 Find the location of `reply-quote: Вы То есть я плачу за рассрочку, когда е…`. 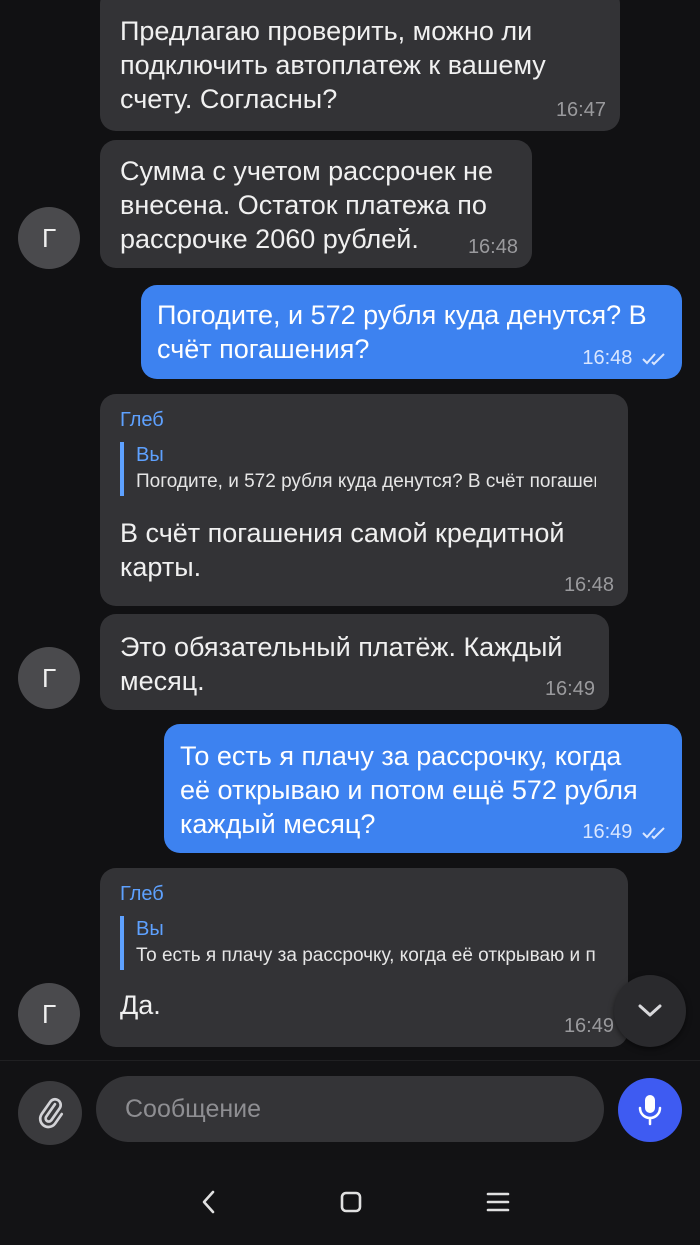

reply-quote: Вы То есть я плачу за рассрочку, когда е… is located at coordinates (358, 943).